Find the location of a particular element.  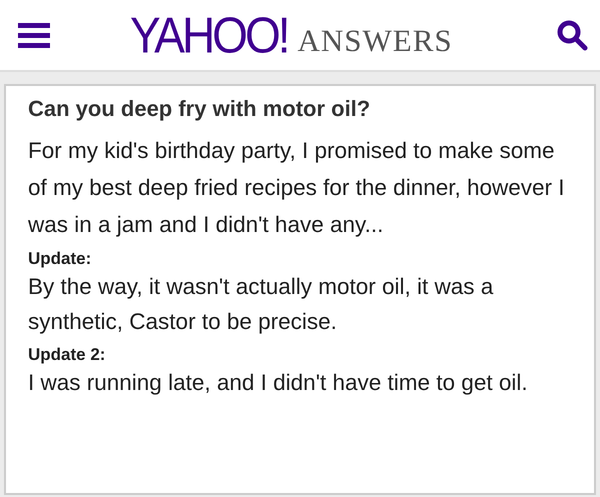

search-icon is located at coordinates (572, 35).